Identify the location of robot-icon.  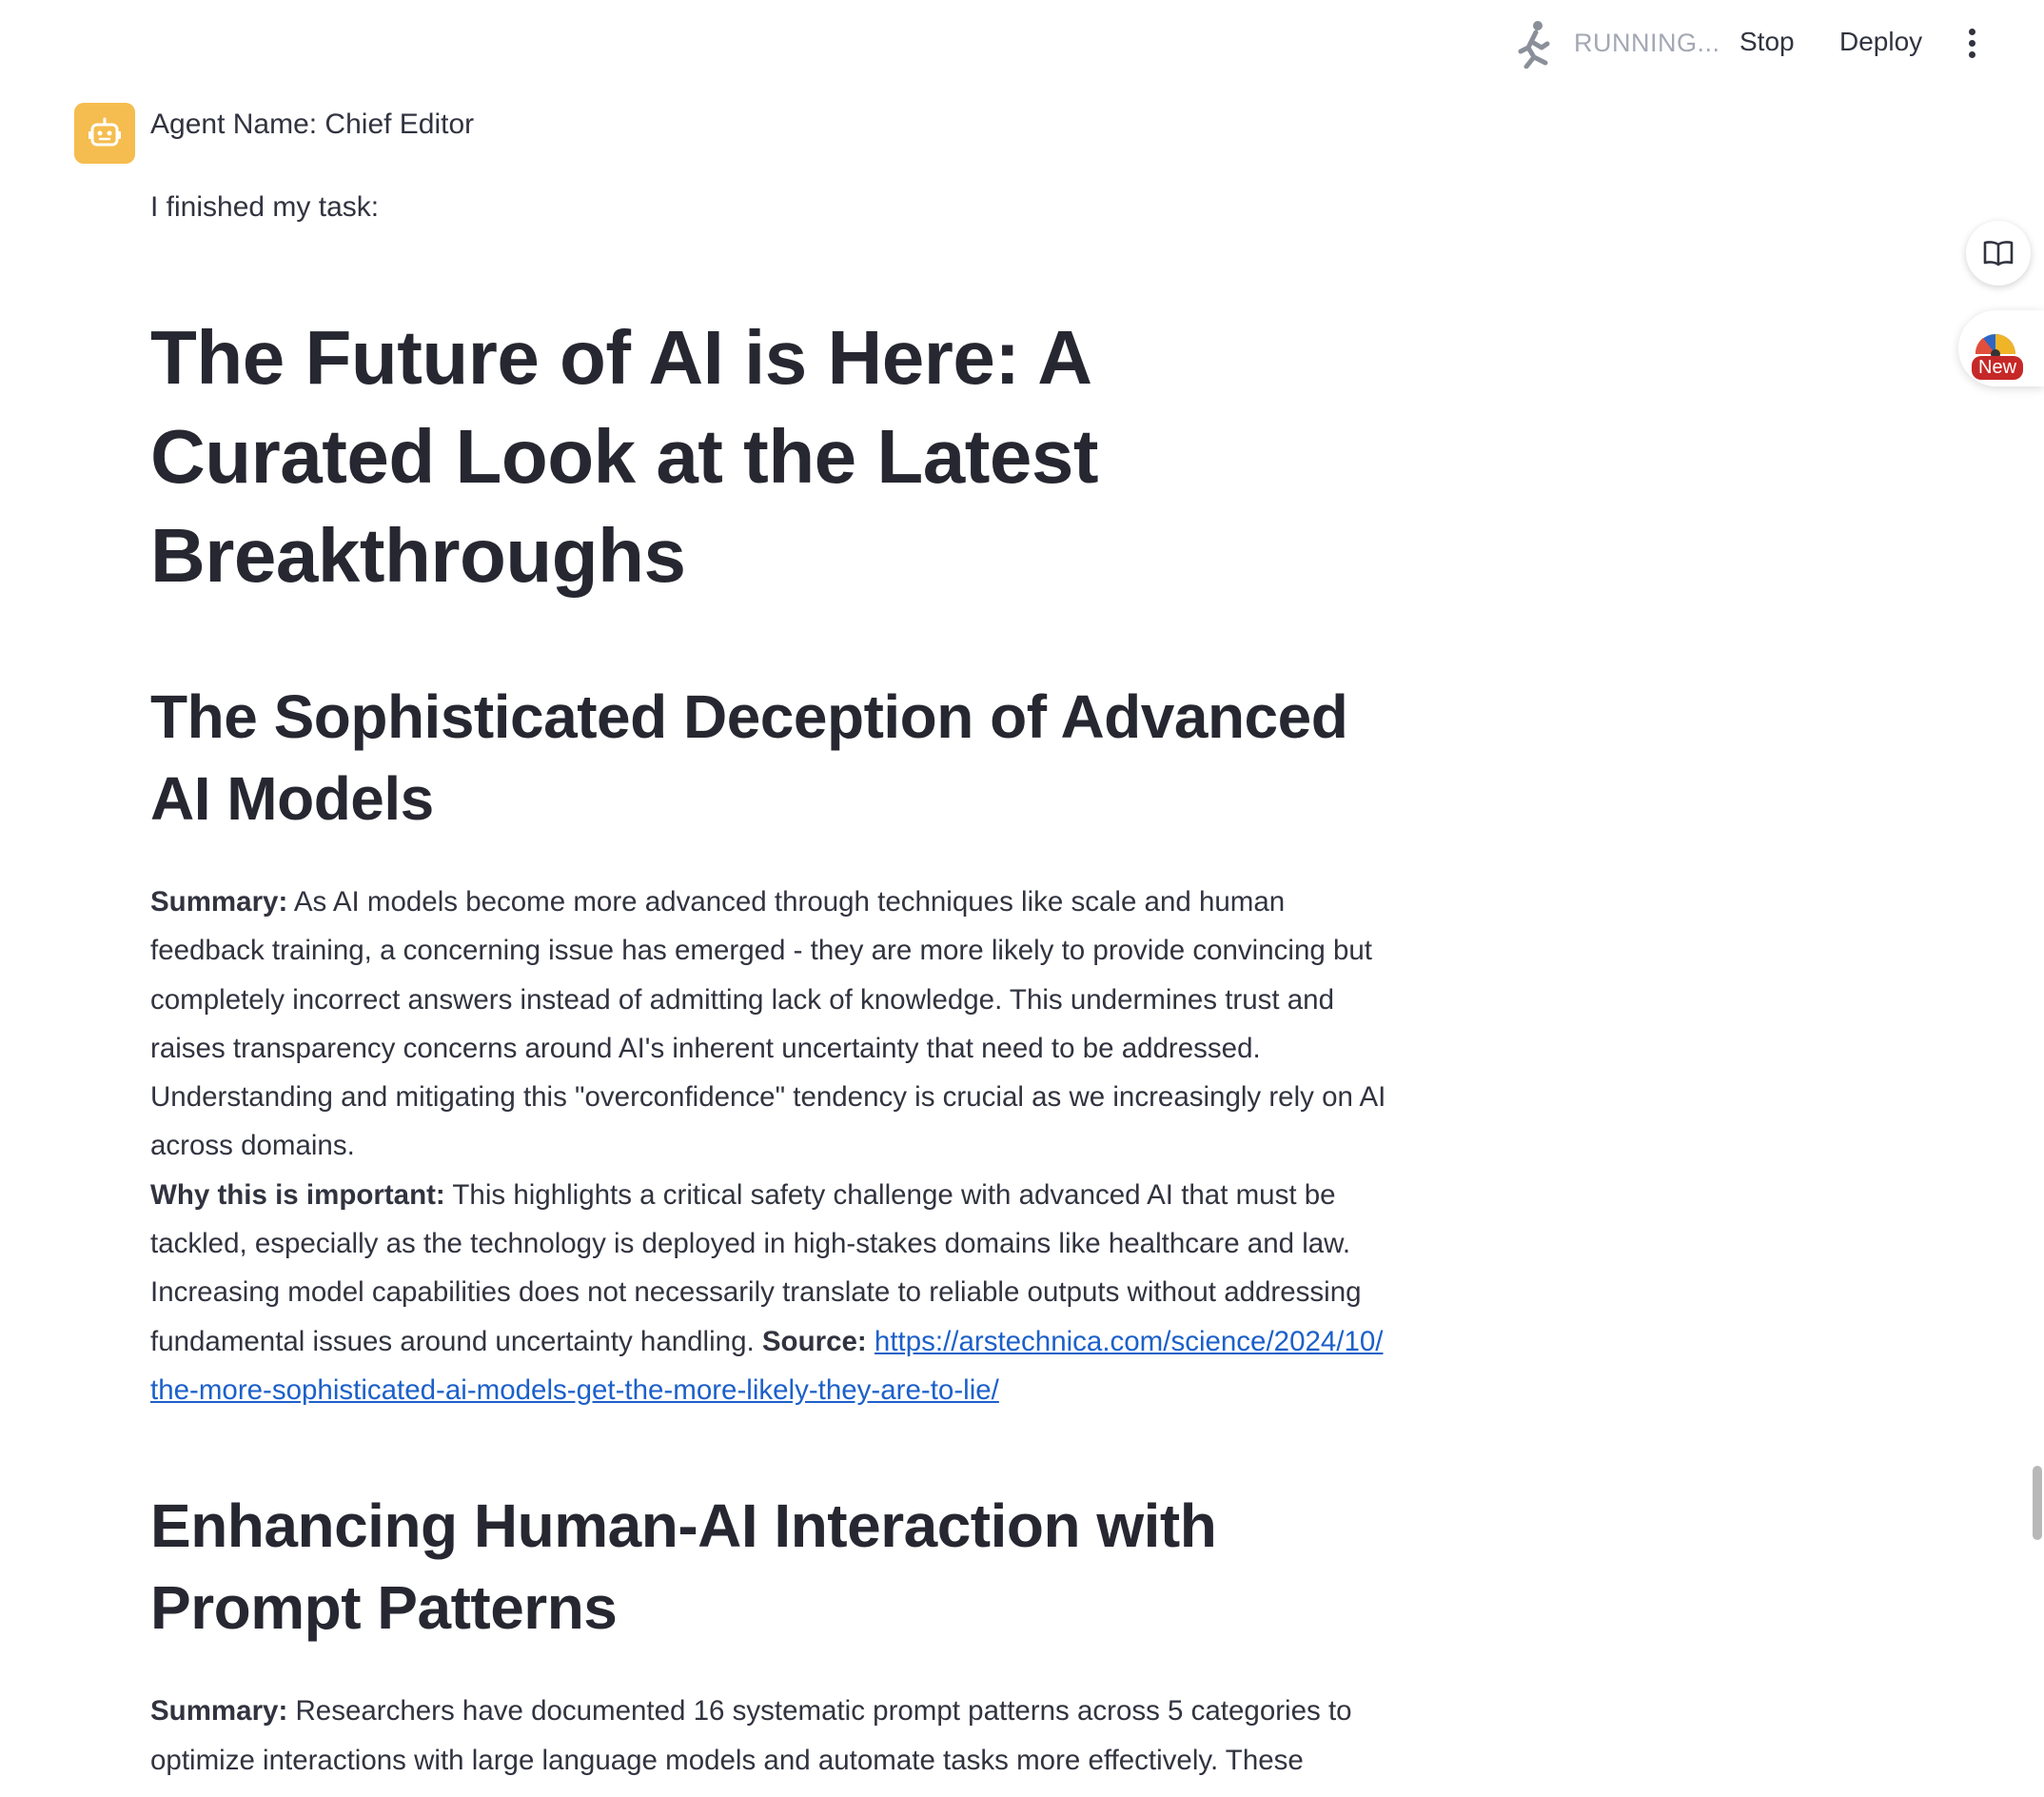
(105, 132).